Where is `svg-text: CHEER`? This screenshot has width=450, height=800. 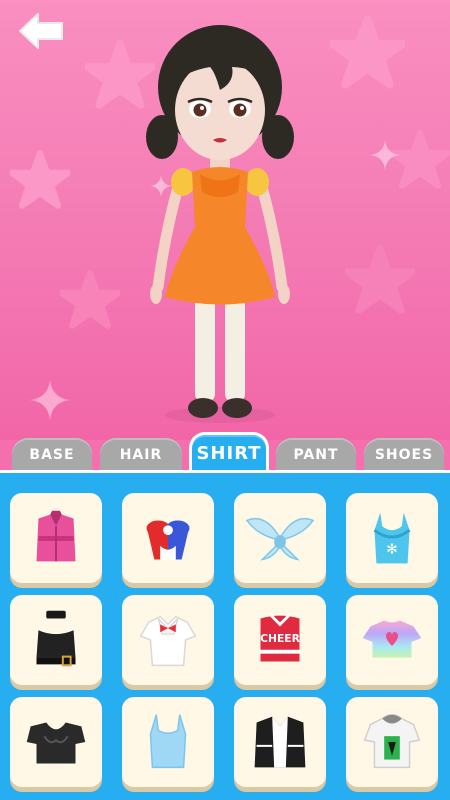 svg-text: CHEER is located at coordinates (280, 638).